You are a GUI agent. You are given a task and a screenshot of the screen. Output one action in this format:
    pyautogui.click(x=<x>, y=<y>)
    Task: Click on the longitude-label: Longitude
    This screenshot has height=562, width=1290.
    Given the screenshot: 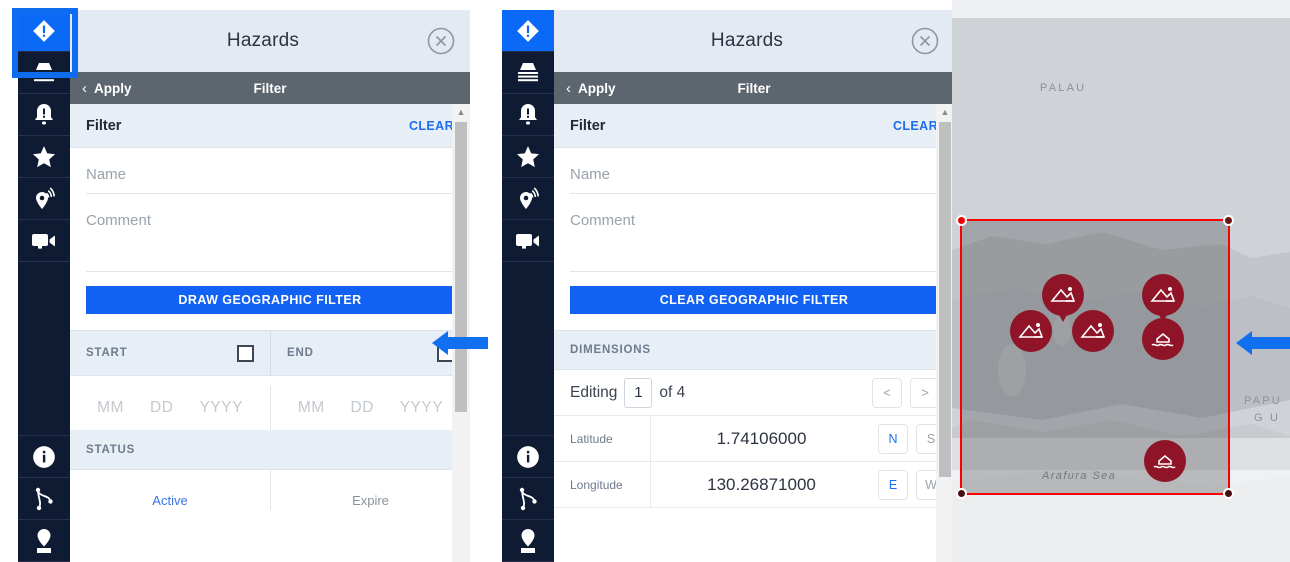 What is the action you would take?
    pyautogui.click(x=596, y=484)
    